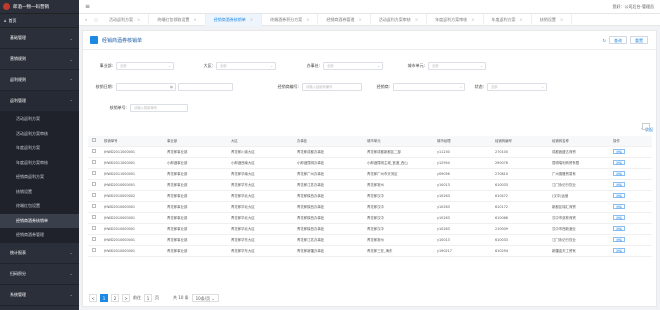 This screenshot has height=310, width=660. I want to click on tab-dealer-voucher-manage: 经销商酒券管理 ×, so click(344, 19).